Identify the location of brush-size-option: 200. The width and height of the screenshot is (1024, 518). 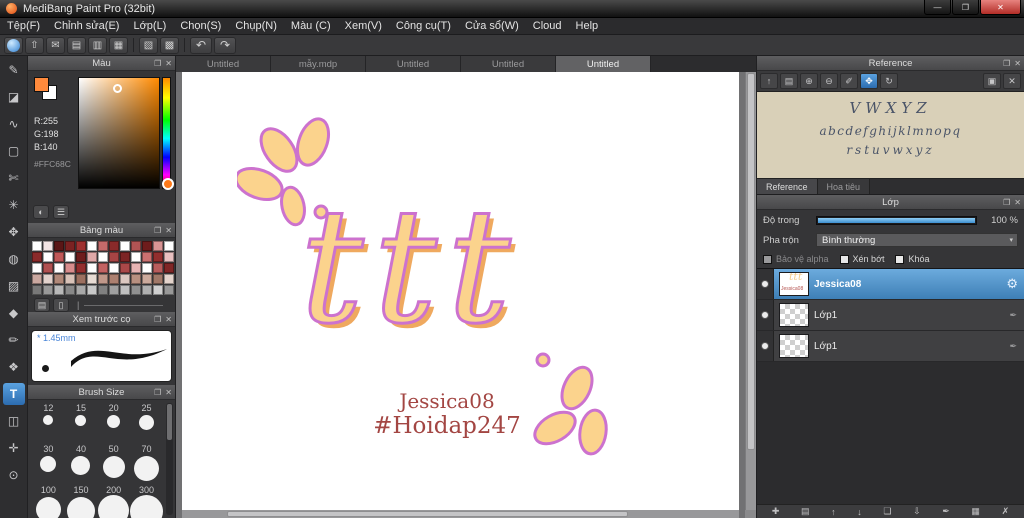
(113, 501).